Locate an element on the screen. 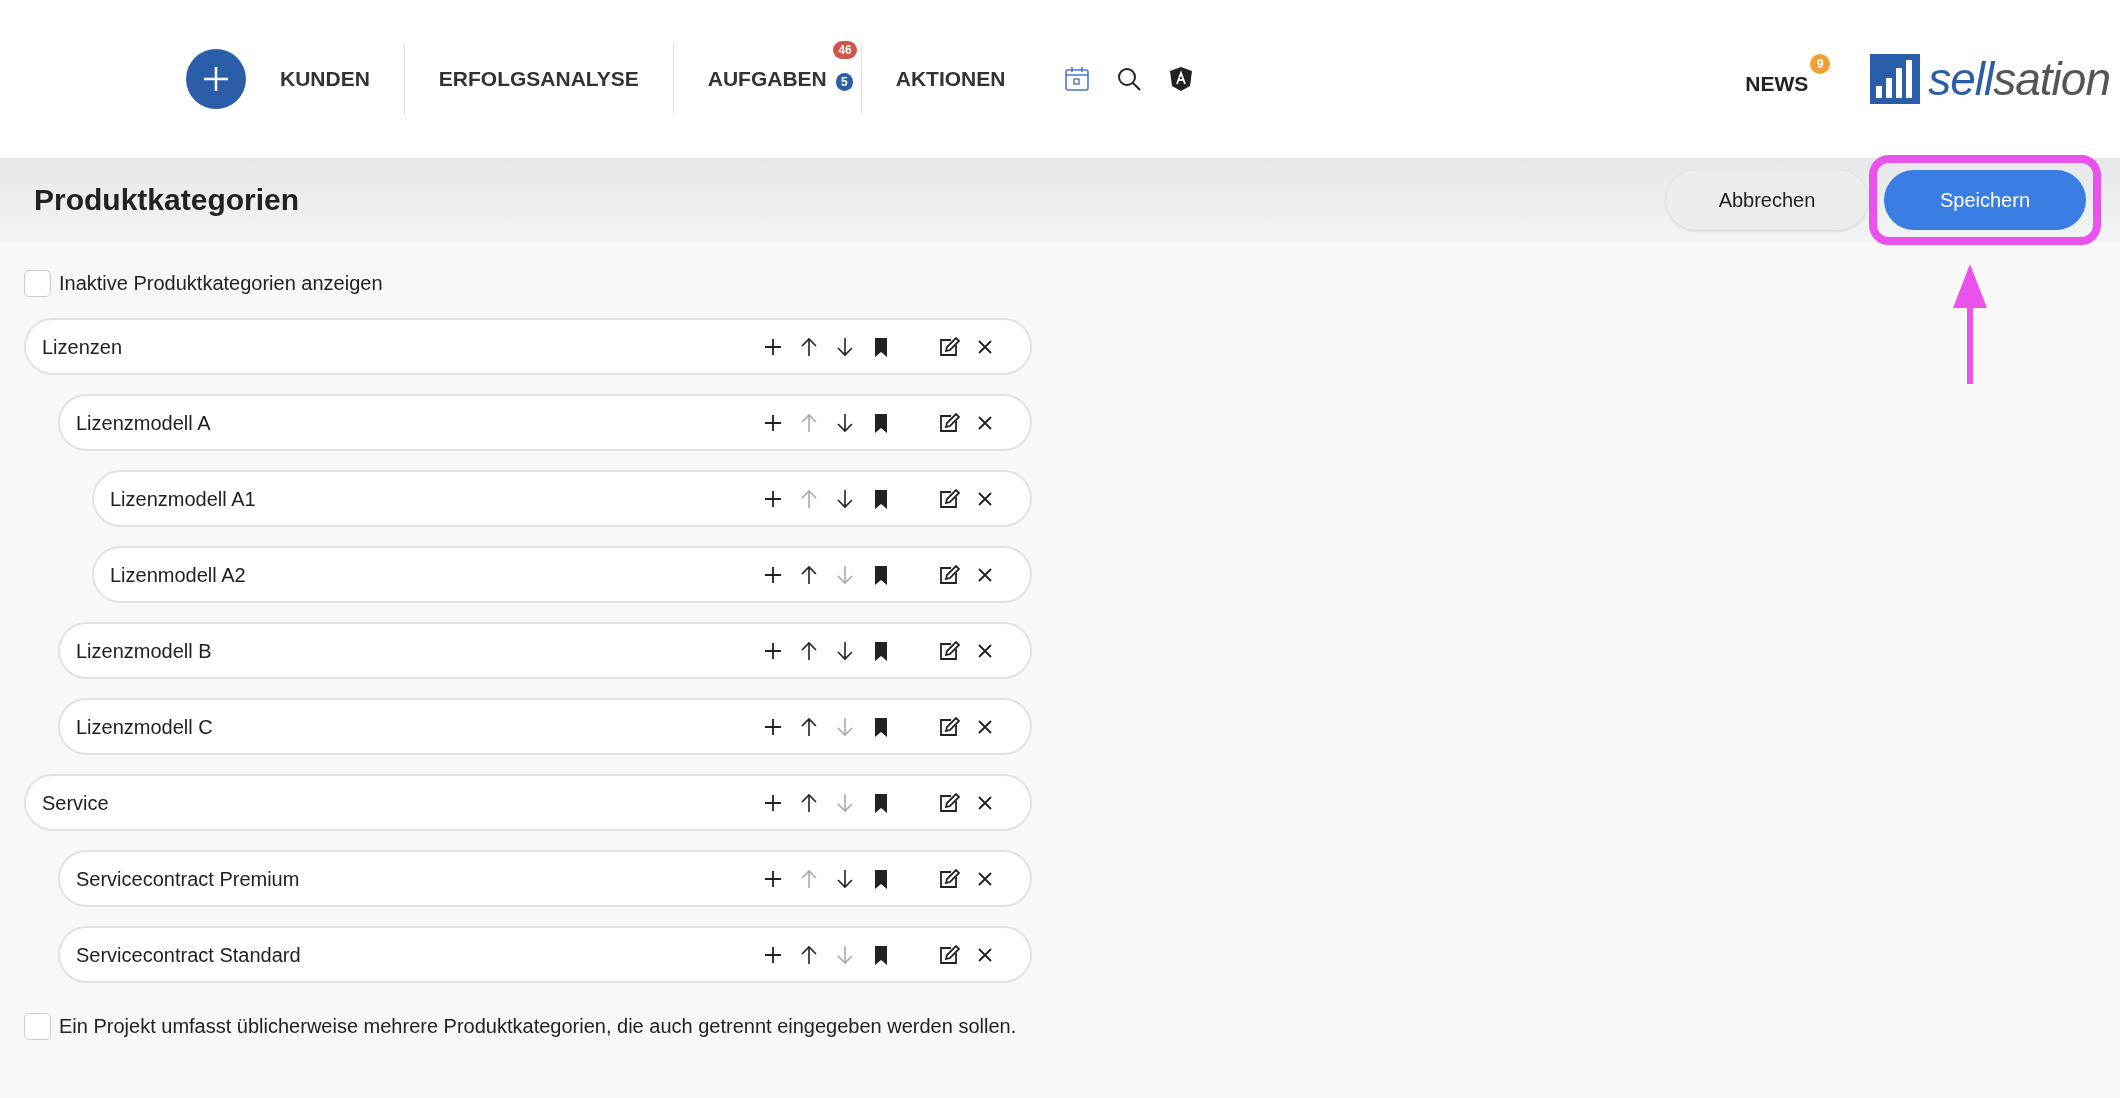  cancel-button: Abbrechen is located at coordinates (1767, 200).